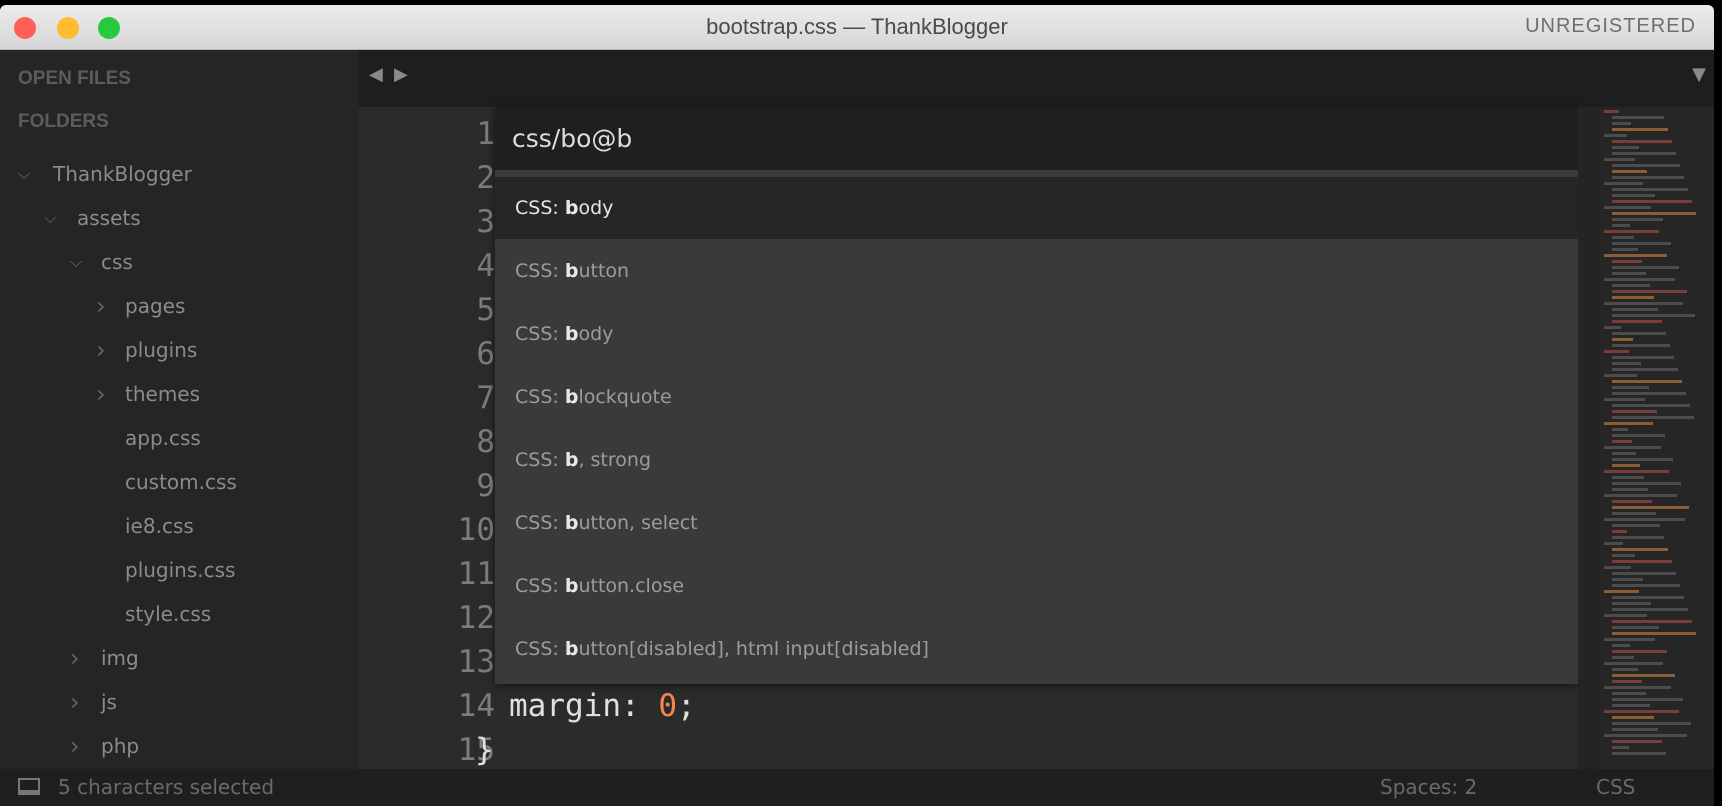 This screenshot has width=1722, height=806. What do you see at coordinates (1036, 271) in the screenshot?
I see `goto-result-item: CSS: button` at bounding box center [1036, 271].